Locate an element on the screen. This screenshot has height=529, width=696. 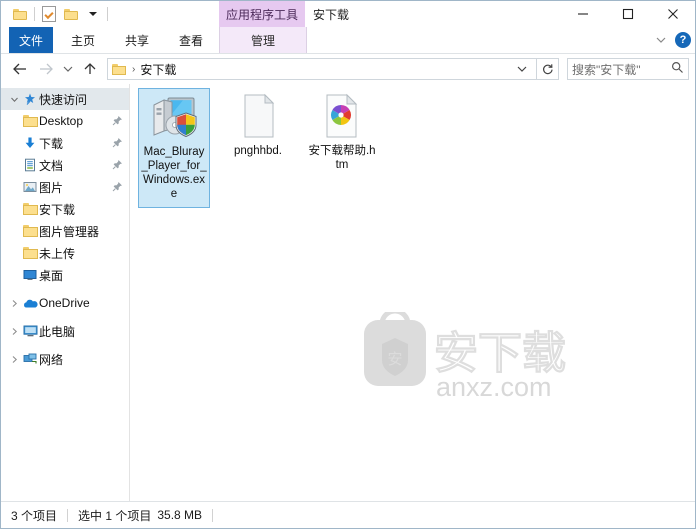
sidebar-item-desktop-en: Desktop is located at coordinates (65, 121).